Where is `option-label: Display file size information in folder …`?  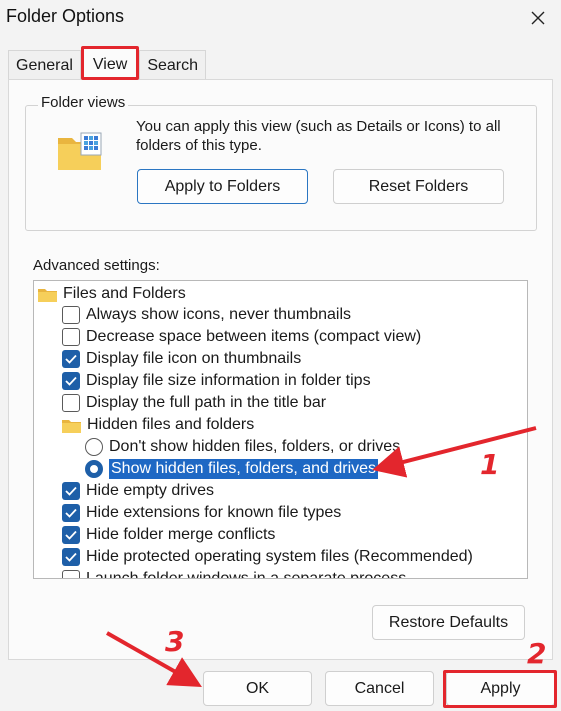 option-label: Display file size information in folder … is located at coordinates (228, 380).